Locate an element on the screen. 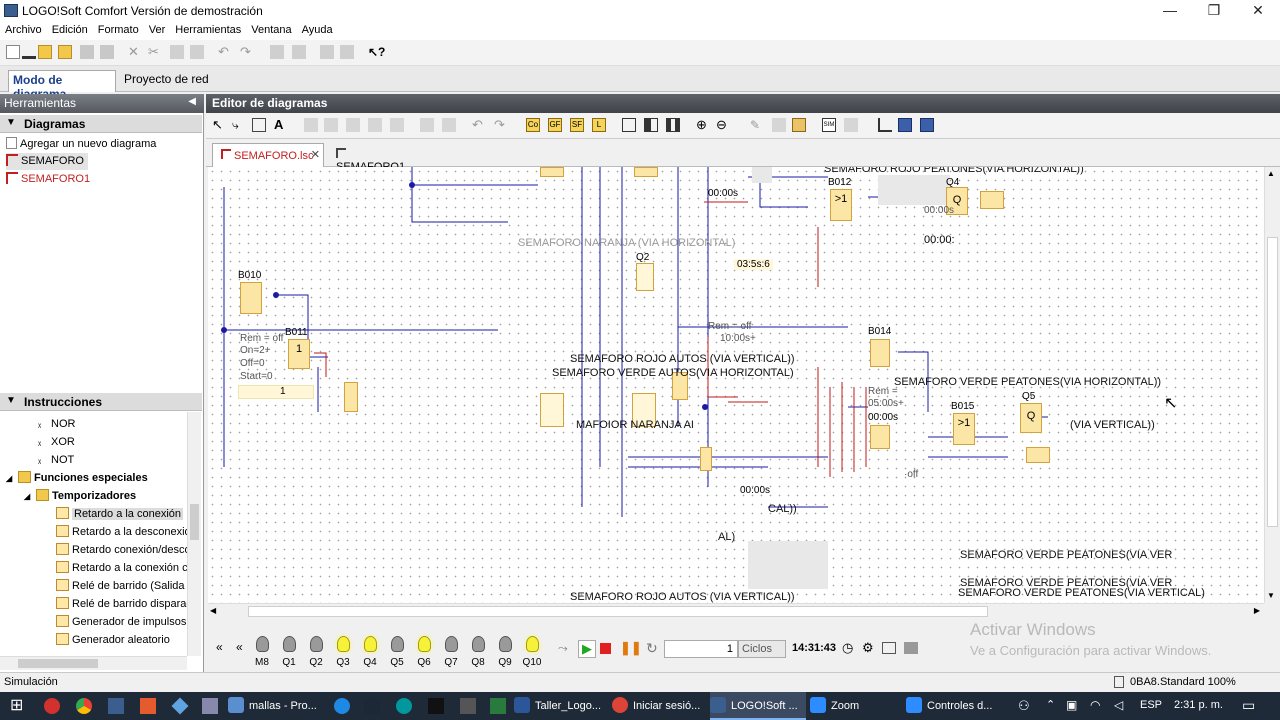 Image resolution: width=1280 pixels, height=720 pixels. vscode-icon is located at coordinates (180, 706).